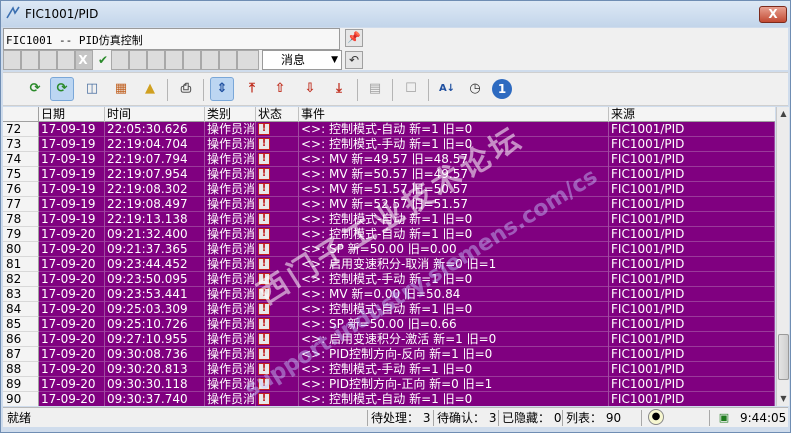  Describe the element at coordinates (375, 89) in the screenshot. I see `document-icon: ▤` at that location.